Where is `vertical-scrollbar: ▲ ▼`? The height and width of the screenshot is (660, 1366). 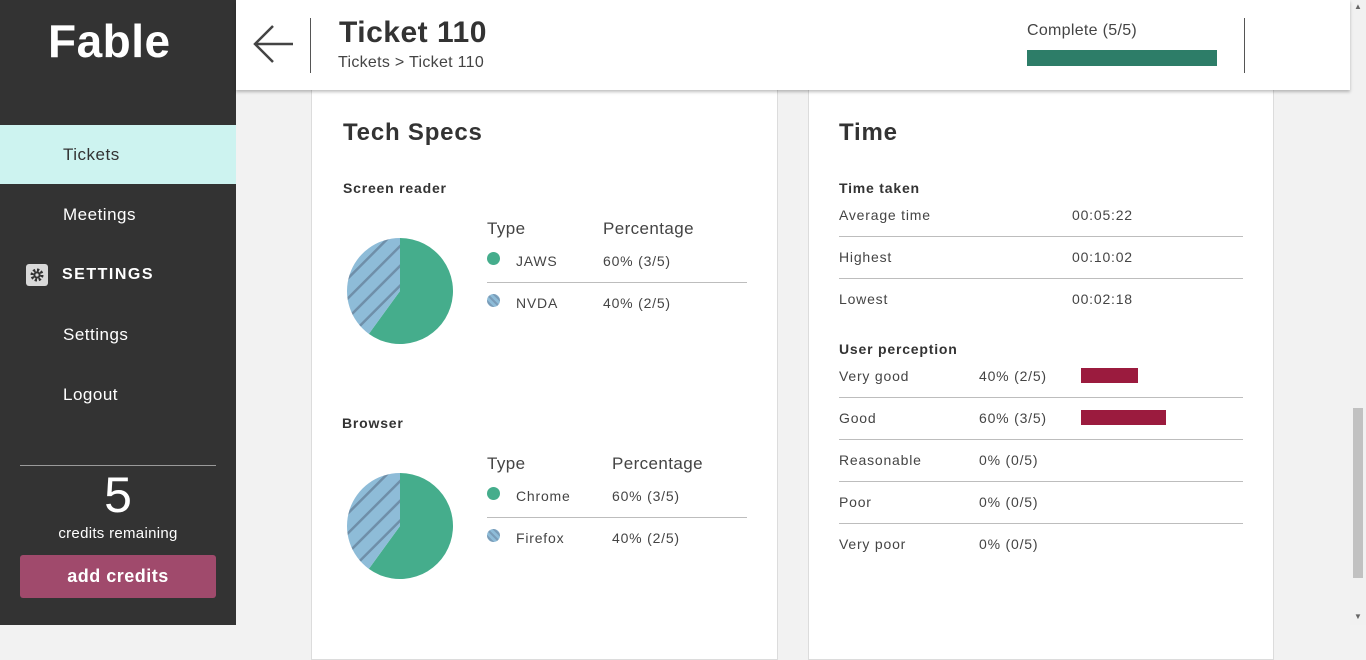 vertical-scrollbar: ▲ ▼ is located at coordinates (1358, 312).